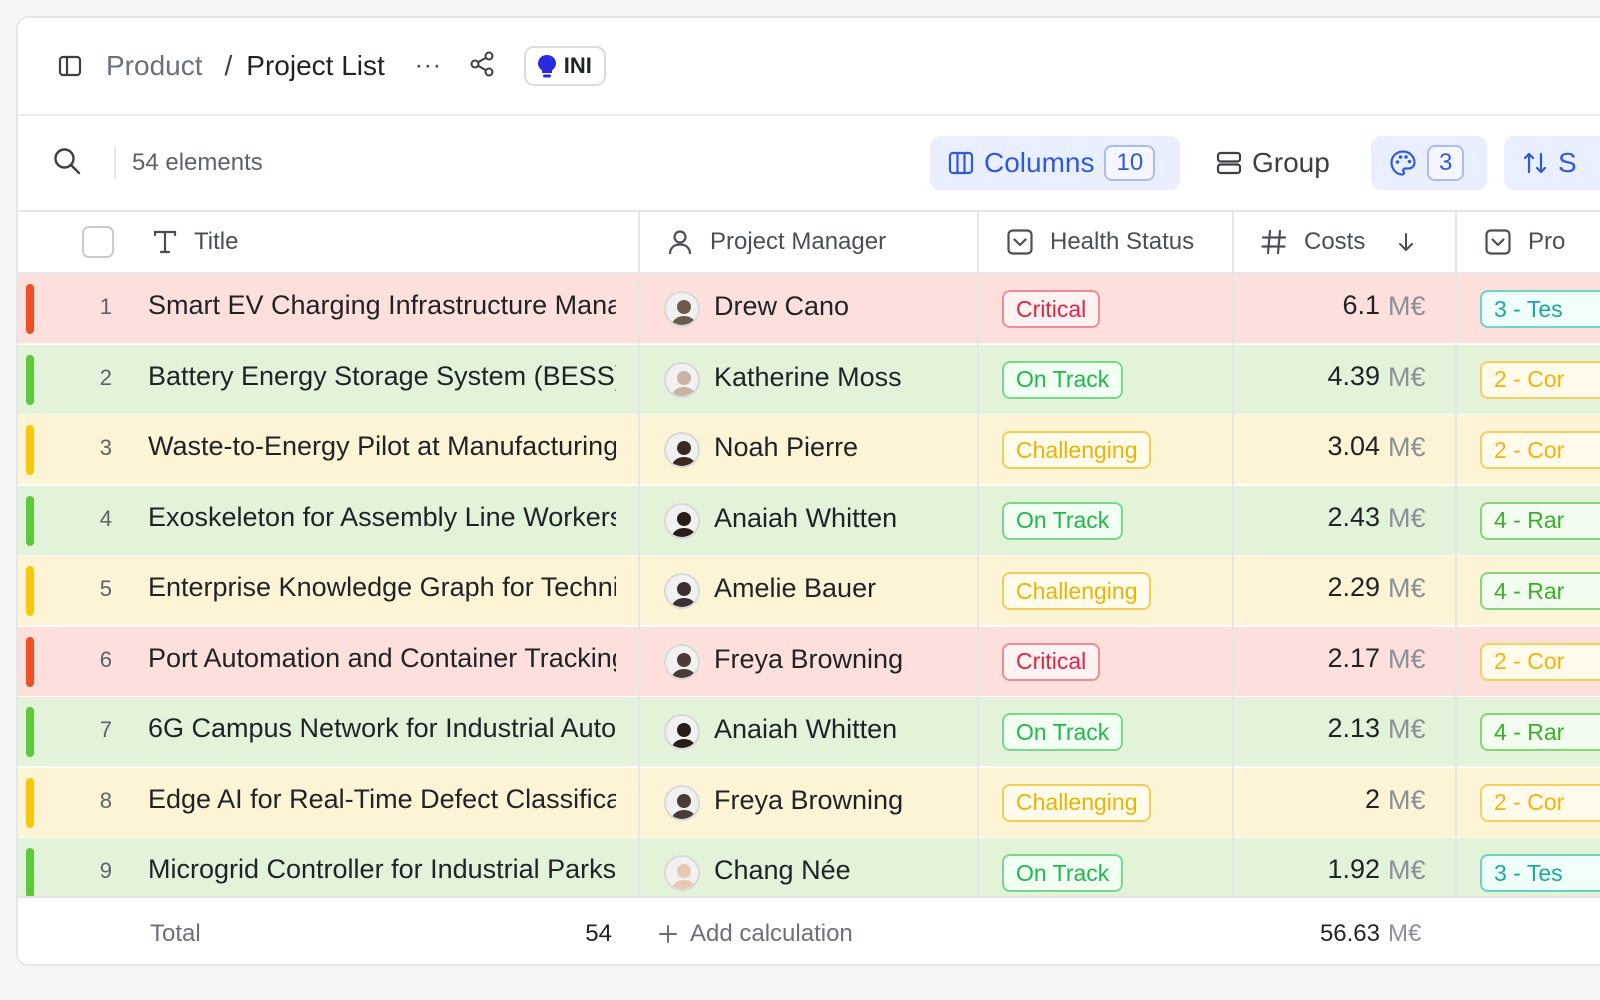 Image resolution: width=1600 pixels, height=1000 pixels. What do you see at coordinates (382, 587) in the screenshot?
I see `project-title: Enterprise Knowledge Graph for Technical` at bounding box center [382, 587].